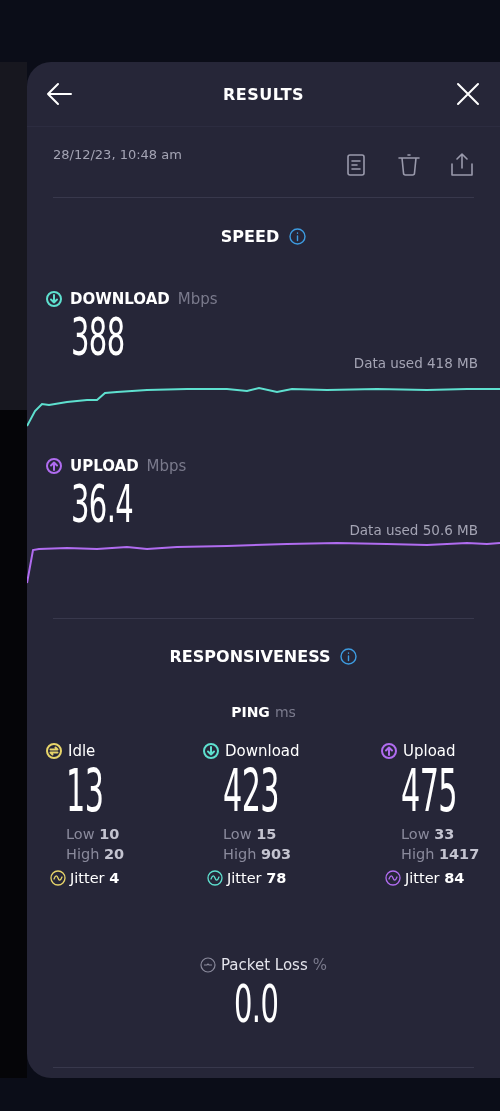  What do you see at coordinates (257, 878) in the screenshot?
I see `jitter-value: Jitter 78` at bounding box center [257, 878].